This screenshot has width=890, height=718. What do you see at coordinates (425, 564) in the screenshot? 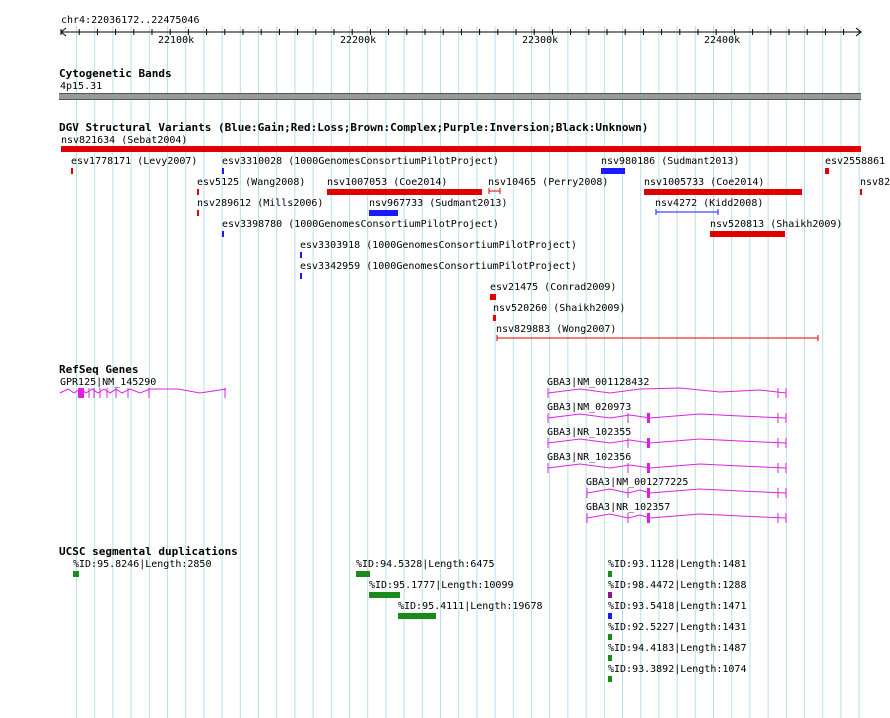
I see `segdup-label: %ID:94.5328|Length:6475` at bounding box center [425, 564].